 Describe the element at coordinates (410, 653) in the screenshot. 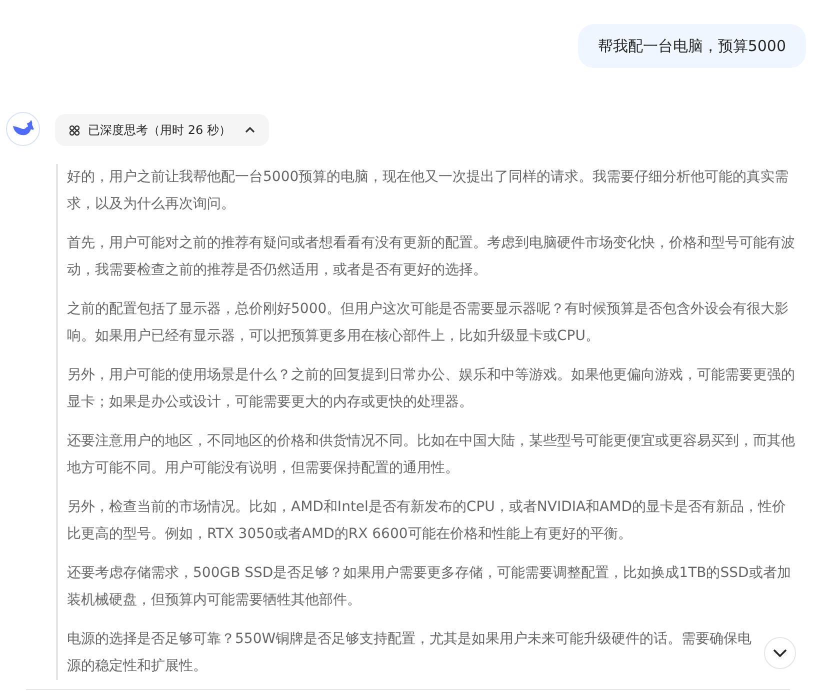

I see `thinking-paragraph: 电源的选择是否足够可靠？550W铜牌是否足够支持配置，尤其是如果用户未来可能升级硬件的话。需要确保电源的稳定性和扩展性。` at that location.